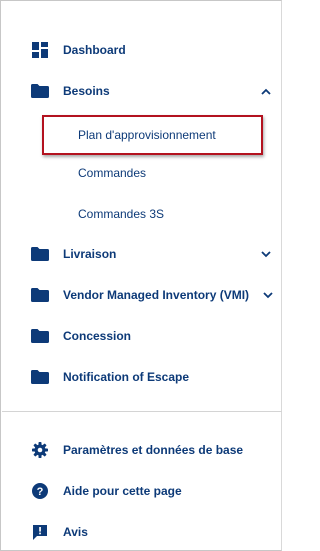 This screenshot has height=551, width=320. Describe the element at coordinates (94, 50) in the screenshot. I see `sidebar-item-label: Dashboard` at that location.